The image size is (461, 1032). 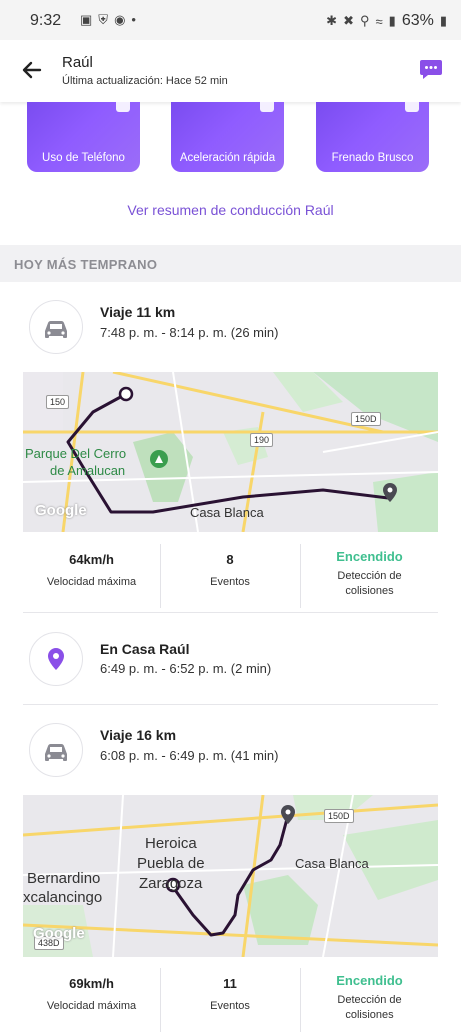 I want to click on status-time: 9:32, so click(x=46, y=20).